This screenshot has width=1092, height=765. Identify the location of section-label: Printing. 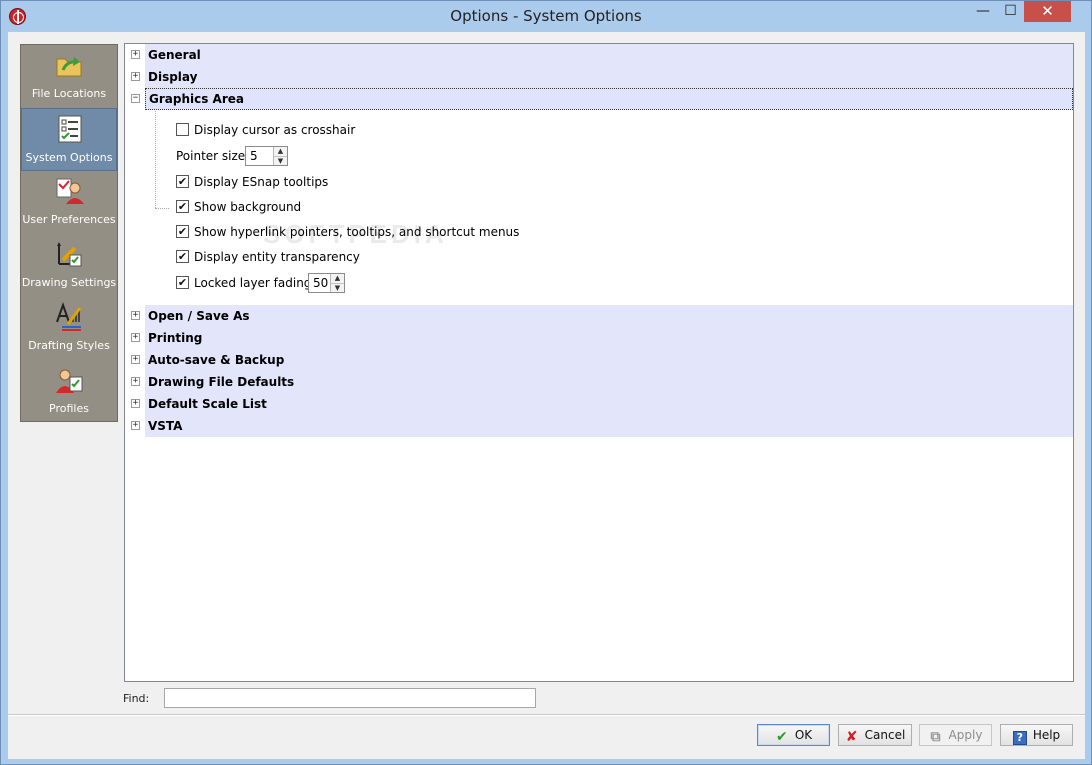
(609, 338).